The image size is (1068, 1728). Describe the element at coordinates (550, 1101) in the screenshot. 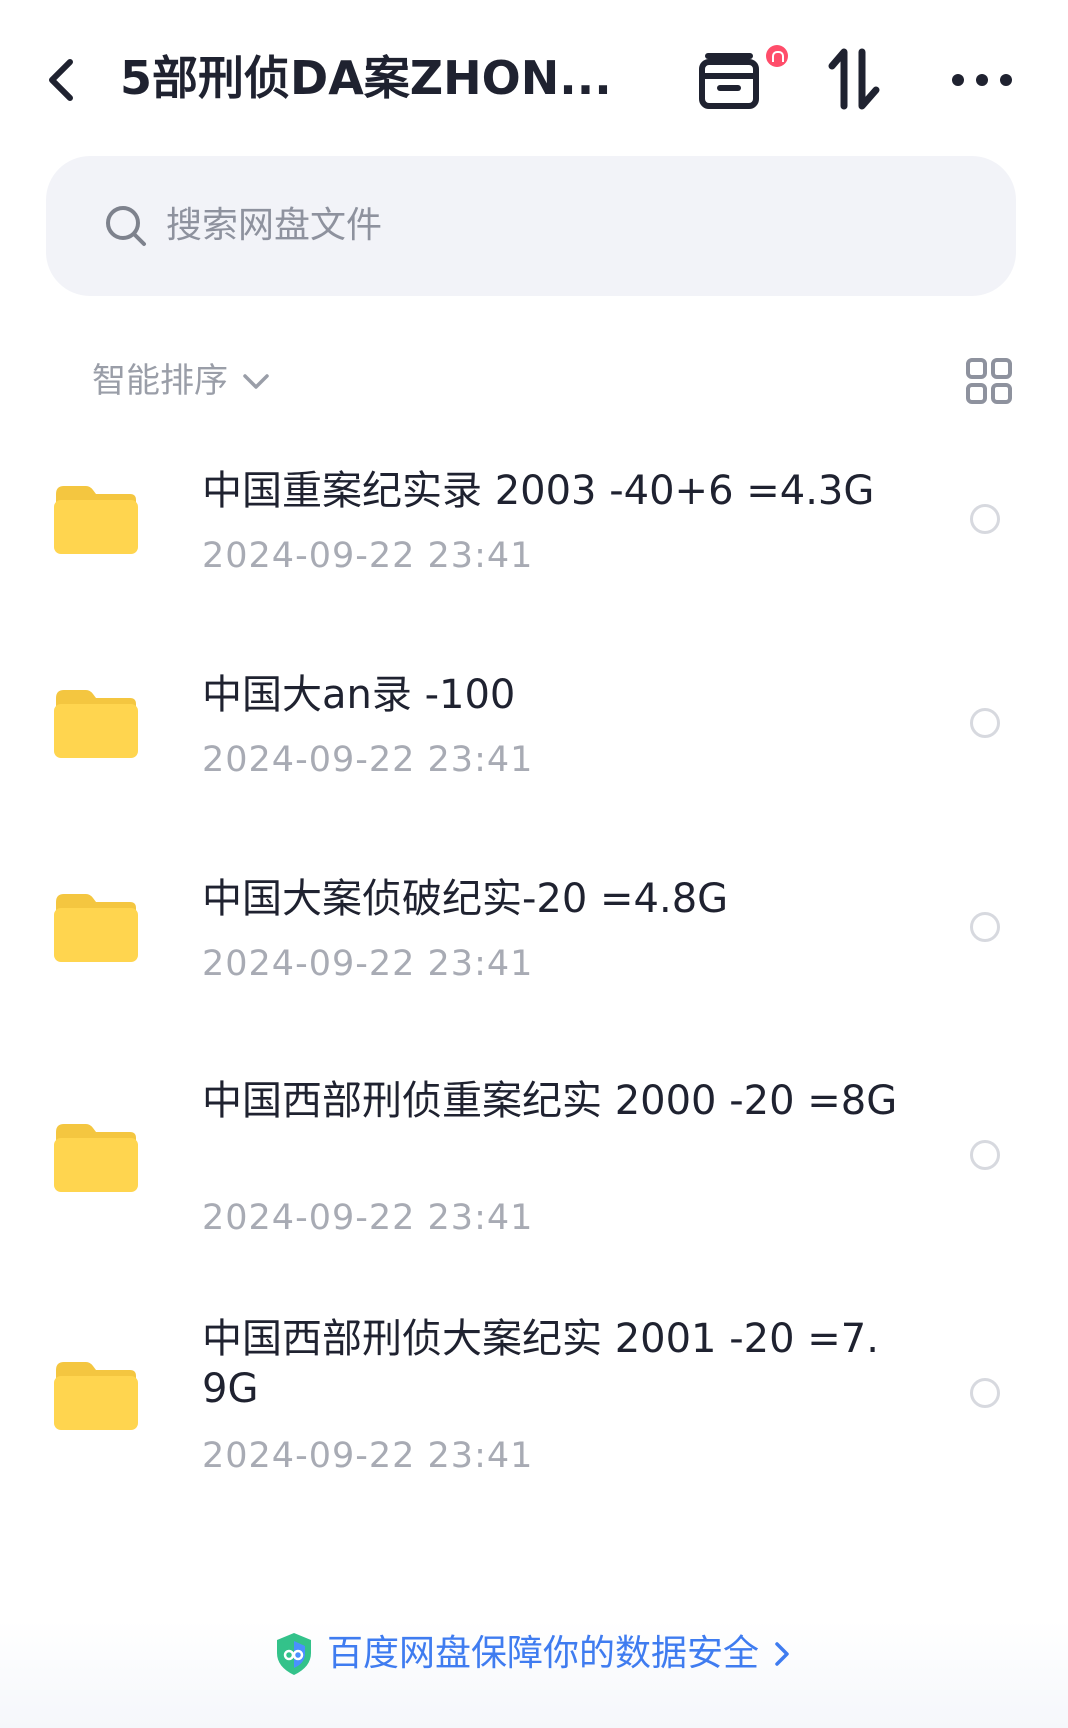

I see `file-name: 中国西部刑侦重案纪实 2000 -20 =8G` at that location.